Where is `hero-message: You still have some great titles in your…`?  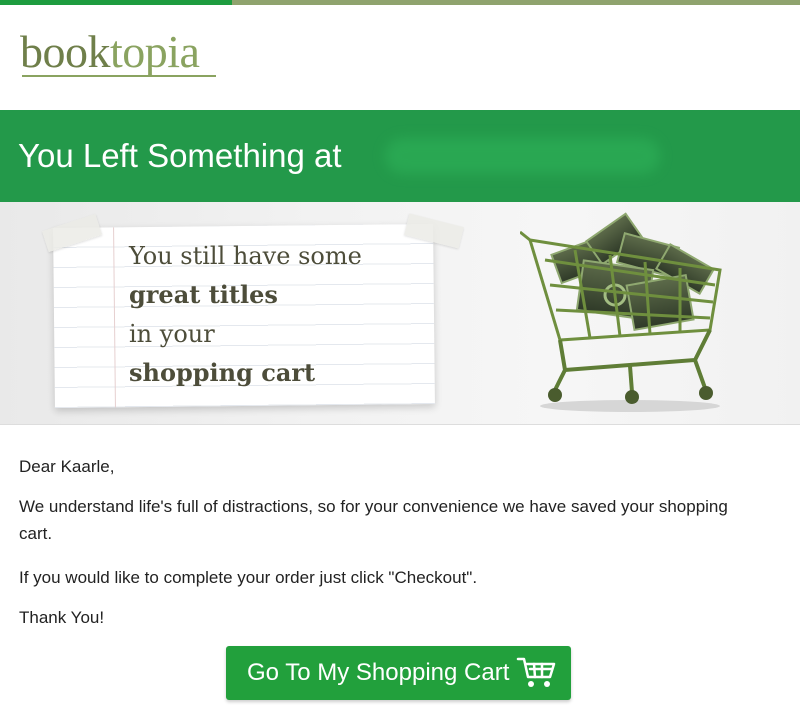
hero-message: You still have some great titles in your… is located at coordinates (245, 318).